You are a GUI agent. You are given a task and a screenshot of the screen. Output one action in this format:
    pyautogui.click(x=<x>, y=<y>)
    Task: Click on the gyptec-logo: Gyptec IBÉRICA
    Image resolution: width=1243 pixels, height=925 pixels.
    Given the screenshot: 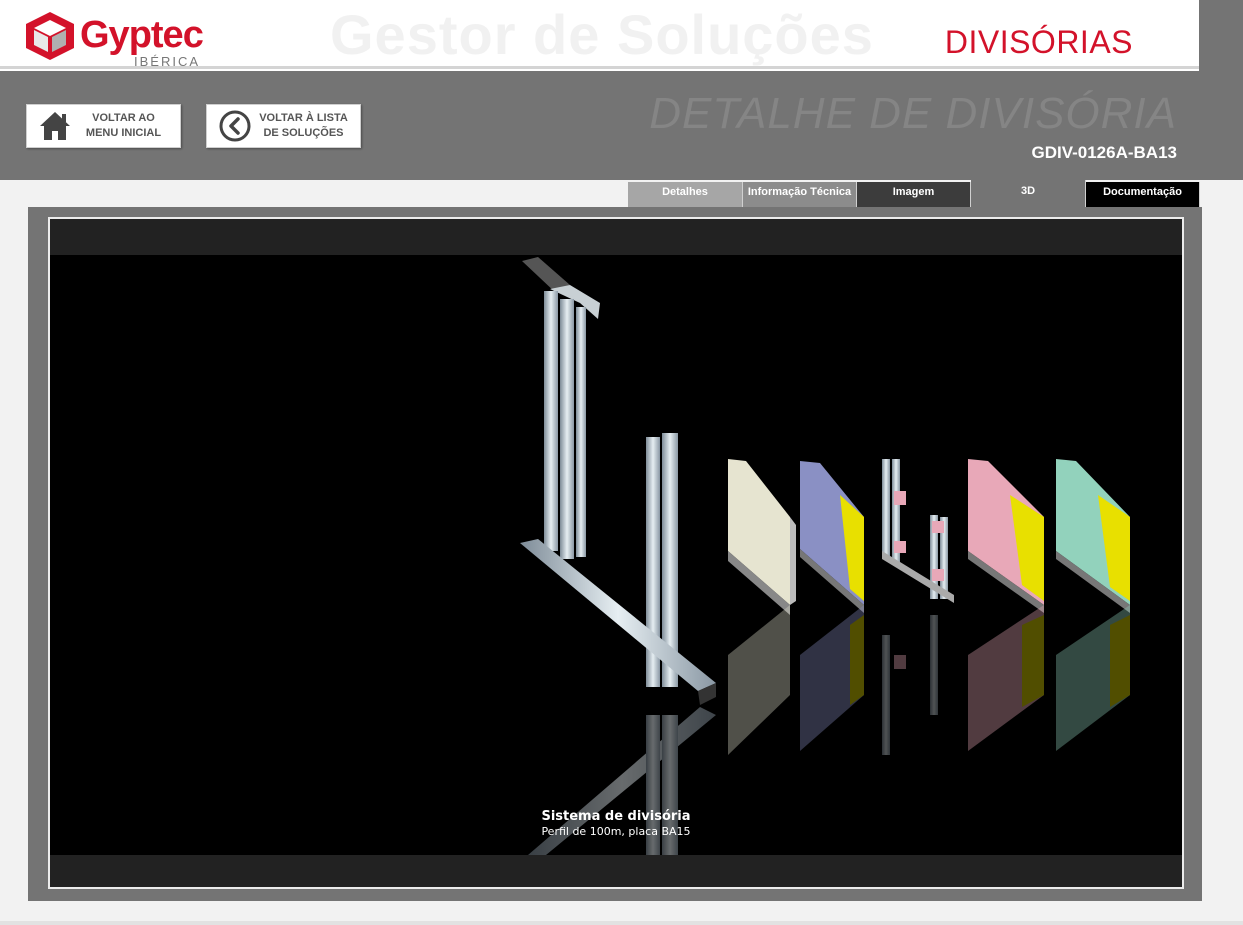 What is the action you would take?
    pyautogui.click(x=119, y=38)
    